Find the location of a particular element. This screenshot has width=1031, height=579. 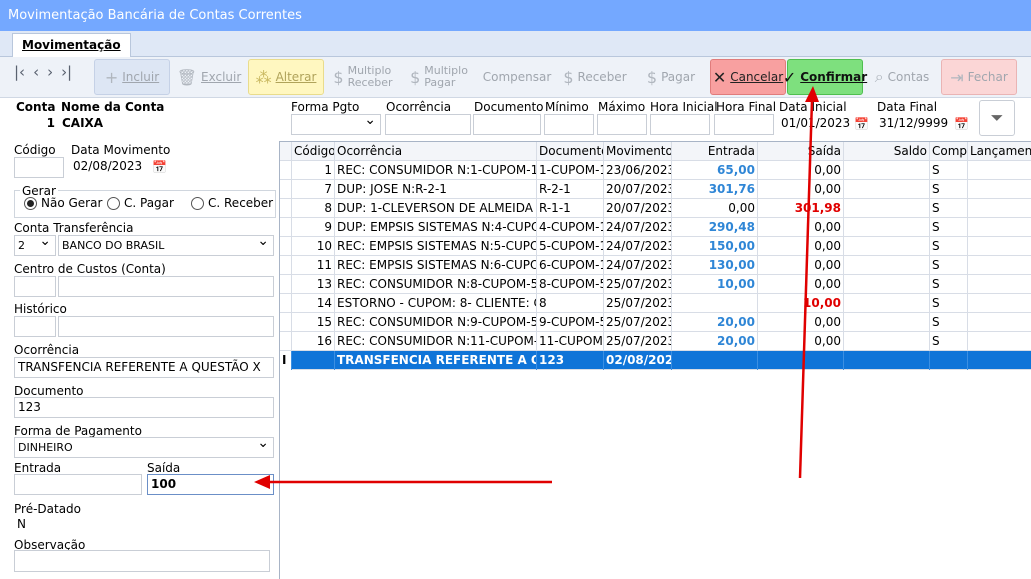

documento-filter-input is located at coordinates (507, 124).